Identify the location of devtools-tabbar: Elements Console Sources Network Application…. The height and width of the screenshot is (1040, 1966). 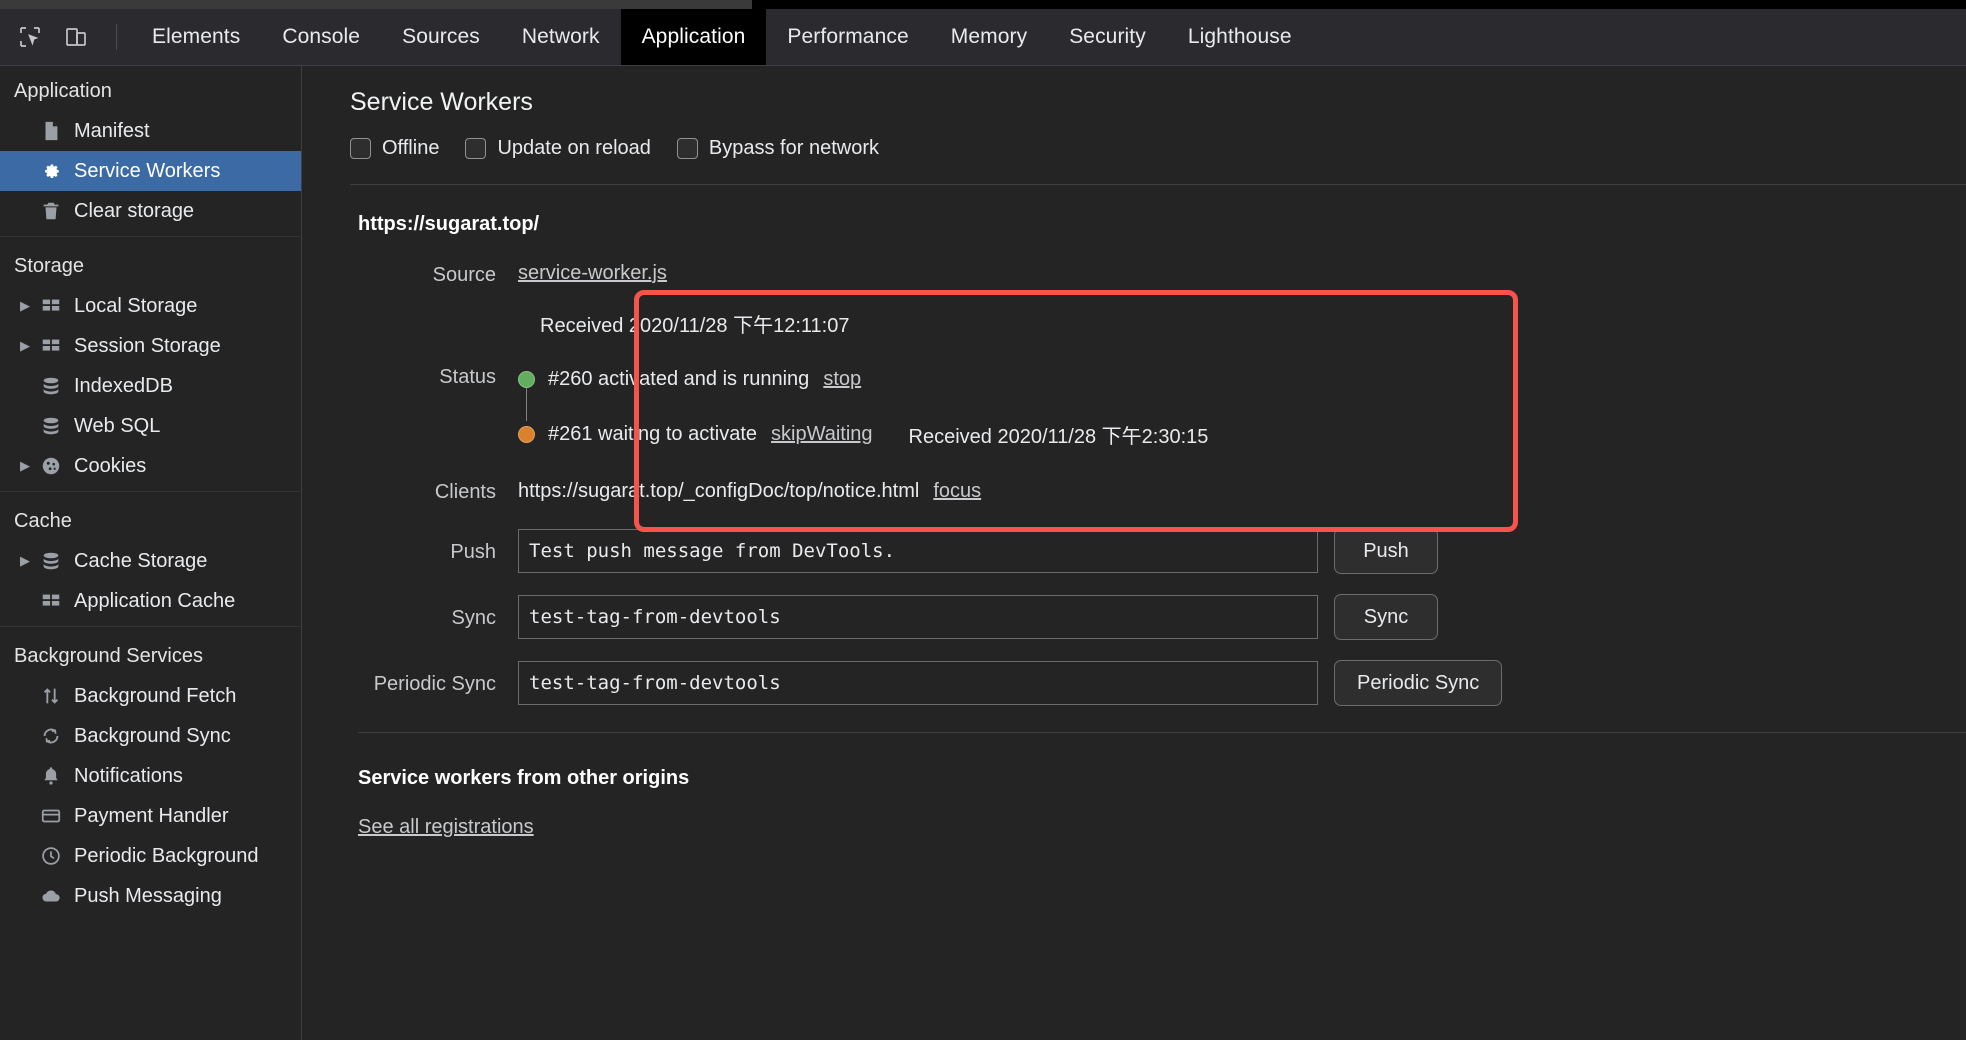
(983, 37).